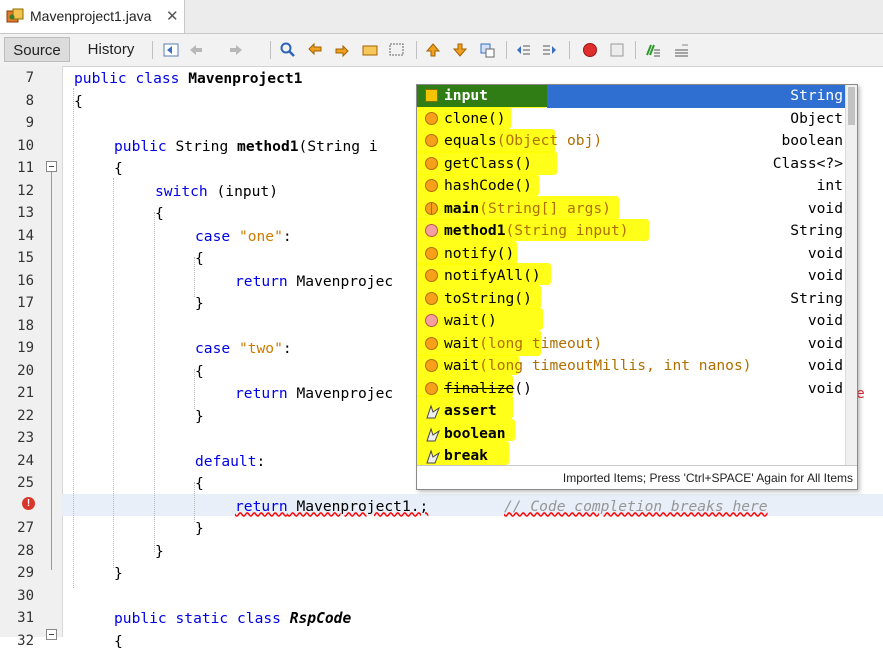  What do you see at coordinates (345, 281) in the screenshot?
I see `code-token: Mavenprojec` at bounding box center [345, 281].